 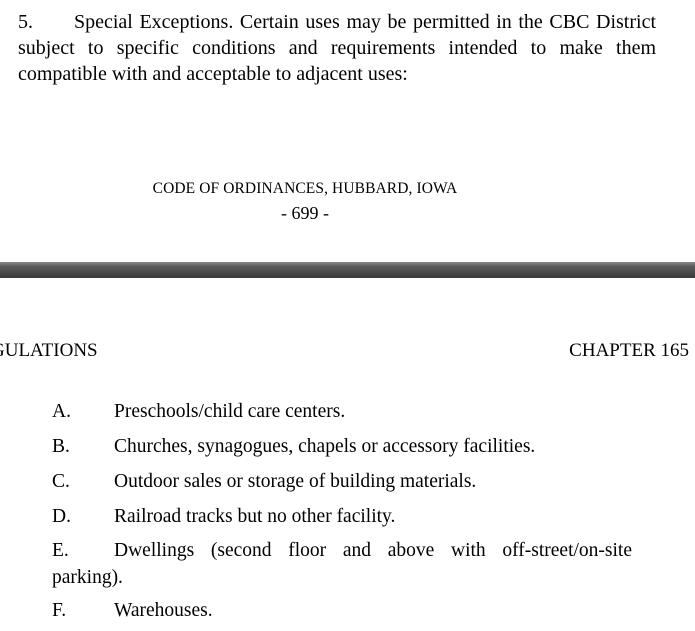 What do you see at coordinates (61, 516) in the screenshot?
I see `list-item-letter: D.` at bounding box center [61, 516].